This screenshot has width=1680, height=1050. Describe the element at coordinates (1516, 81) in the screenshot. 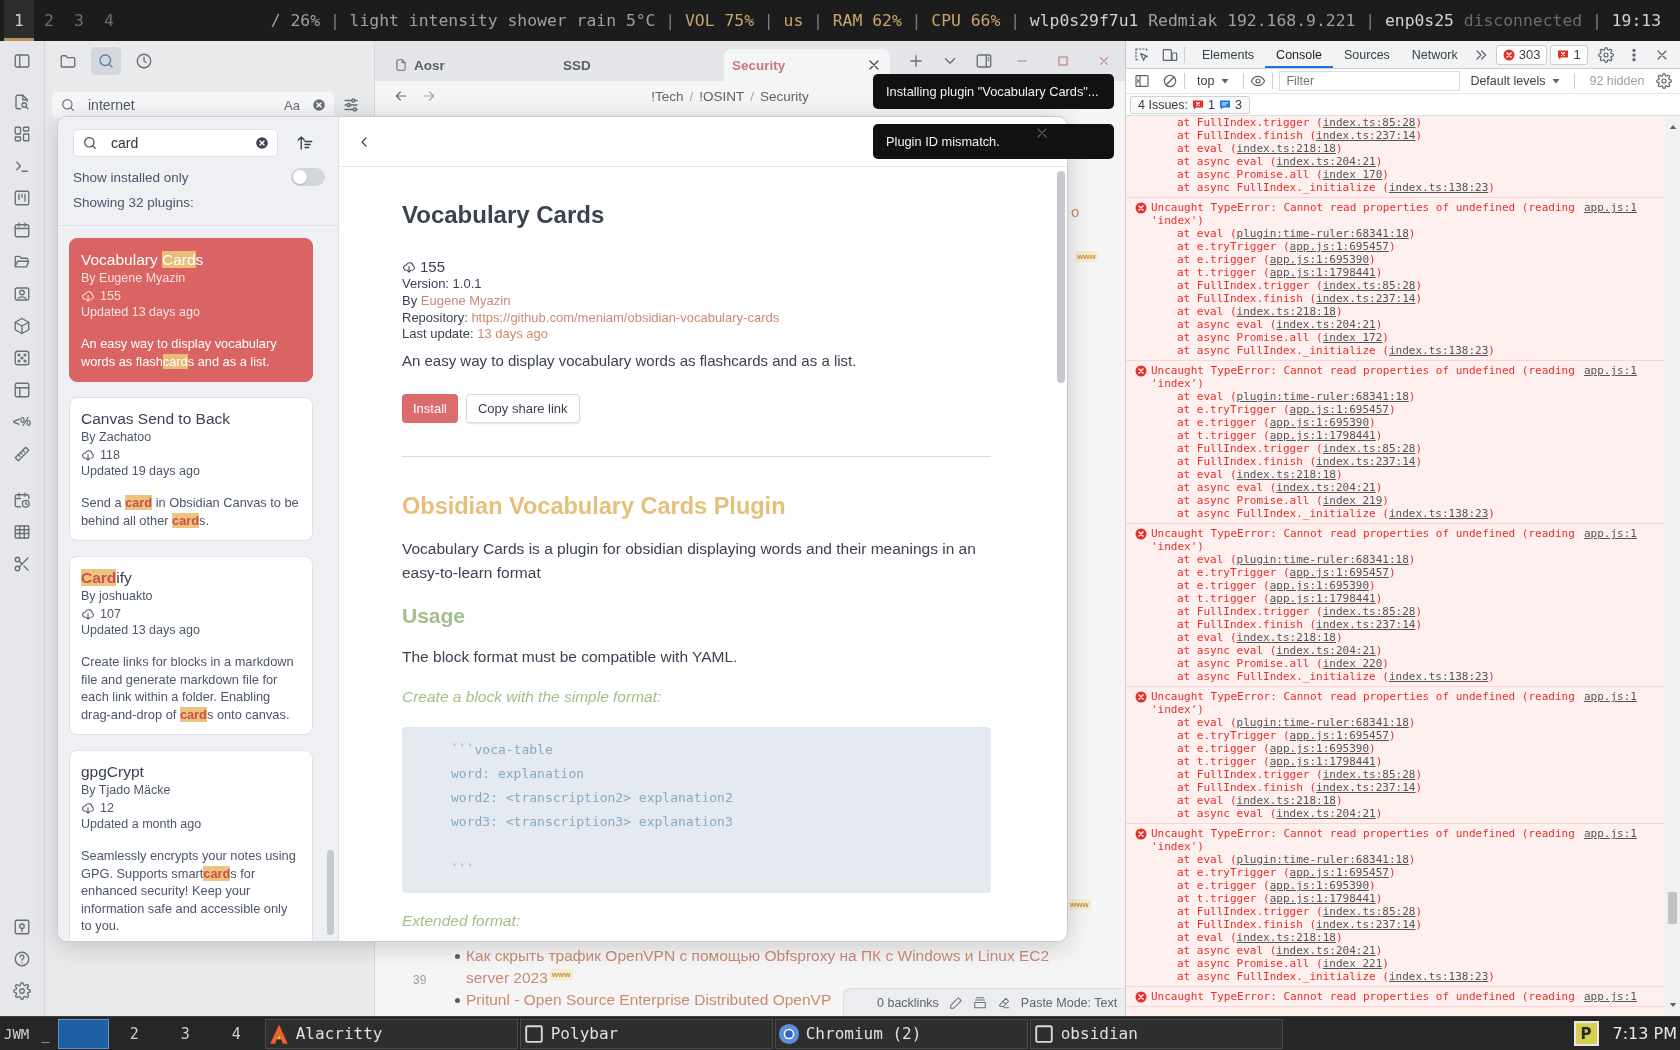

I see `log-levels-dropdown: Default levels` at that location.